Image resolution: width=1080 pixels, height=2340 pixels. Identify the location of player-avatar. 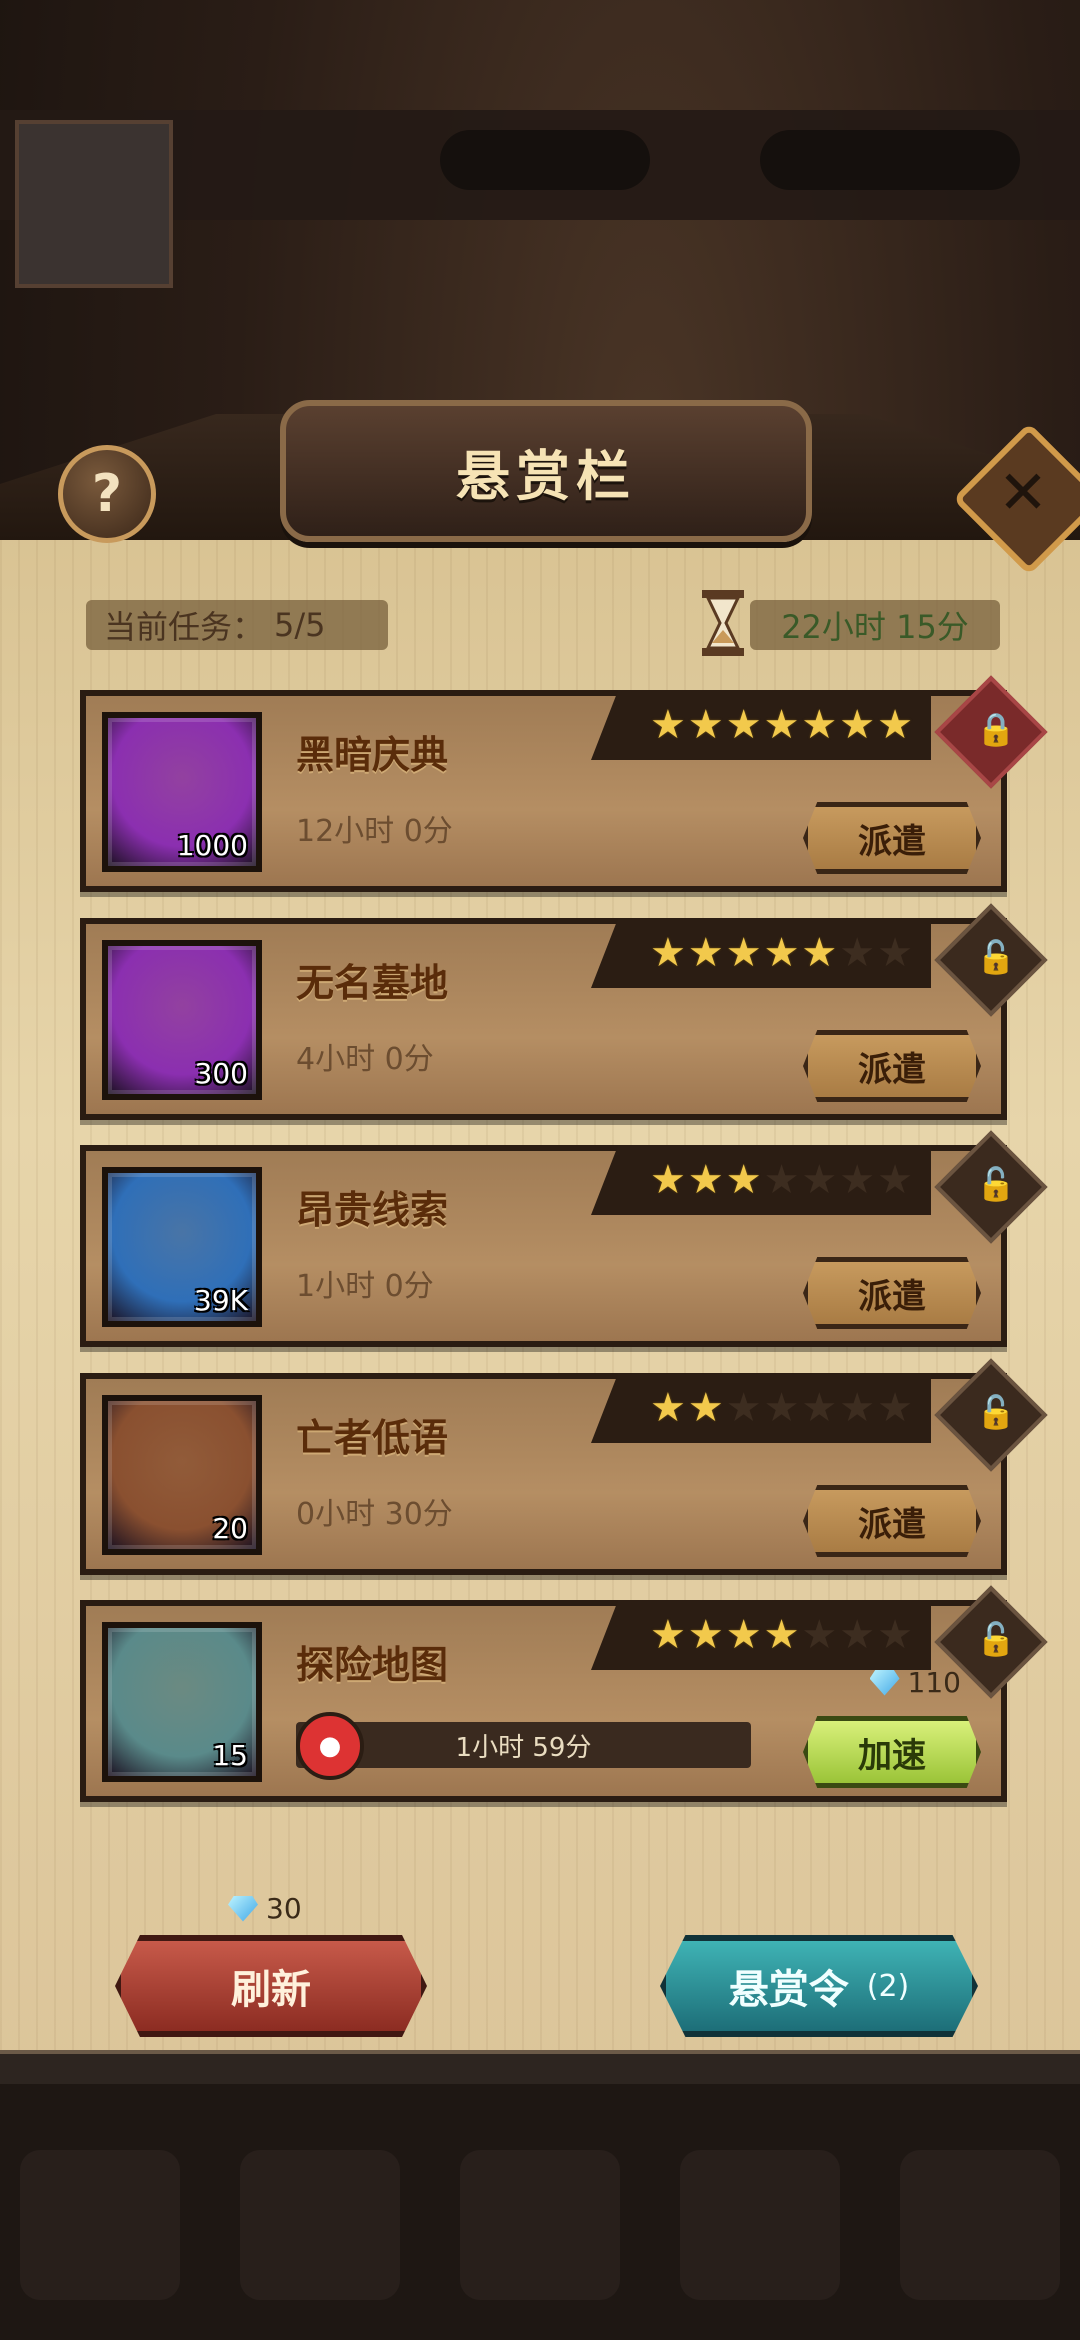
(94, 204).